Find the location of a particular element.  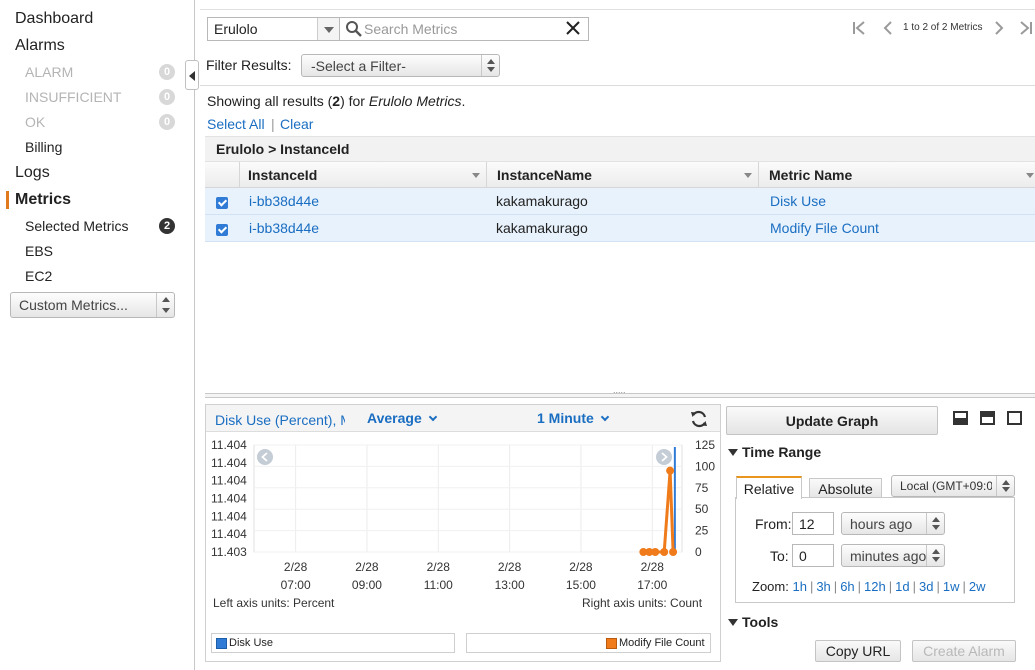

nav-ec2: EC2 is located at coordinates (38, 276).